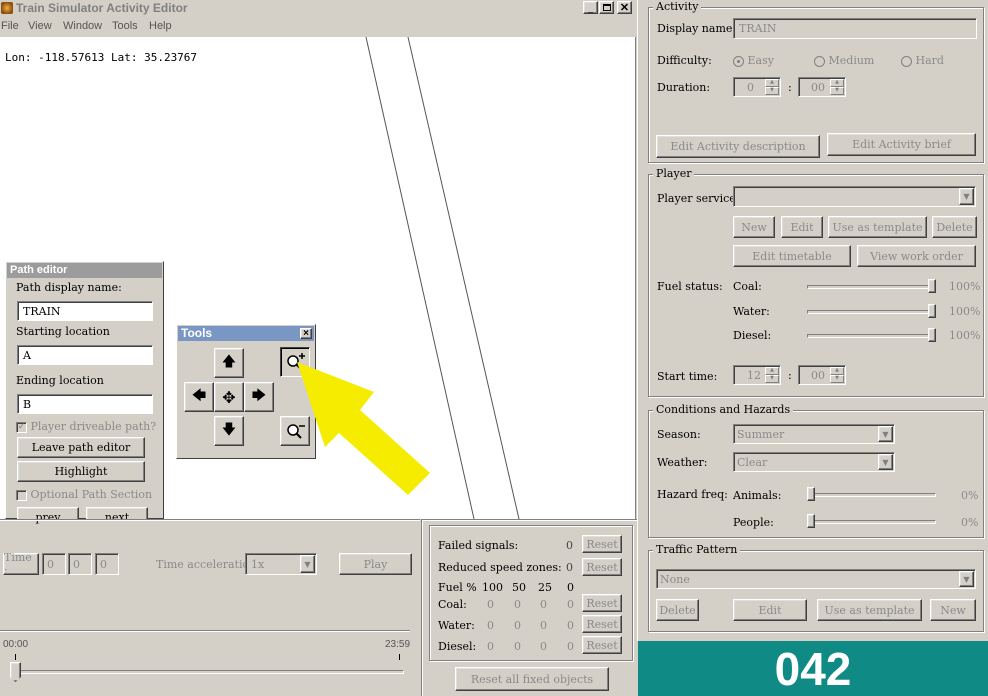 This screenshot has width=988, height=696. What do you see at coordinates (107, 564) in the screenshot?
I see `time-seconds-field: 0` at bounding box center [107, 564].